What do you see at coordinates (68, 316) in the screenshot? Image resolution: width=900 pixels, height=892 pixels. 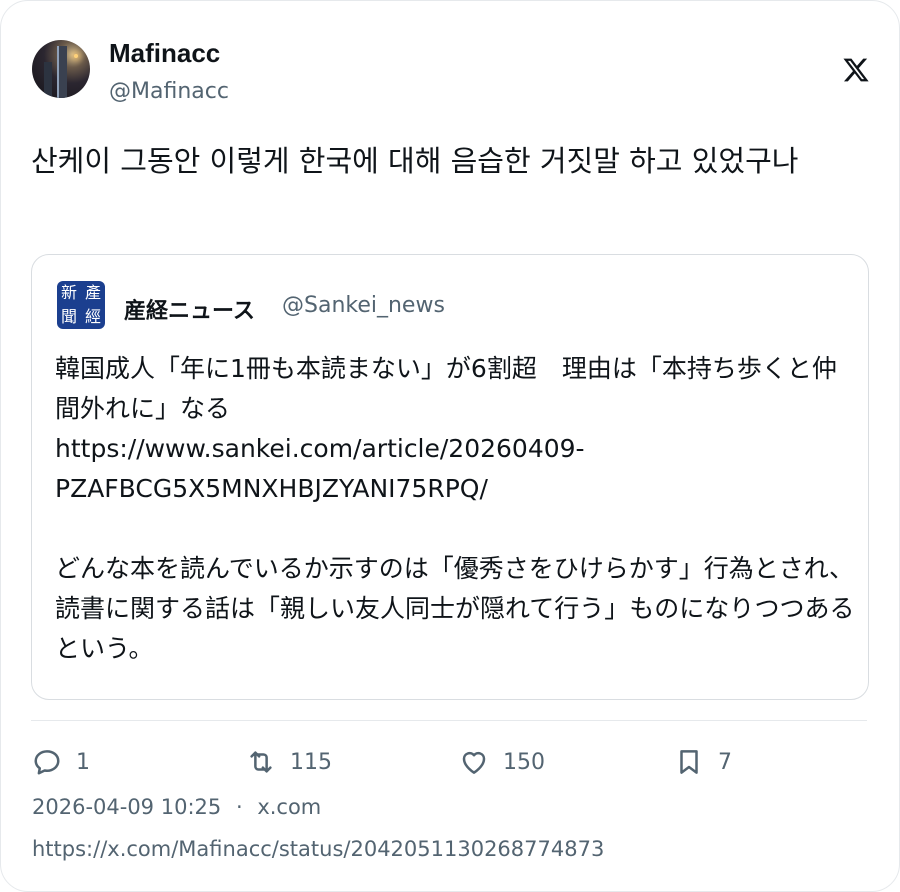 I see `logo-char: 聞` at bounding box center [68, 316].